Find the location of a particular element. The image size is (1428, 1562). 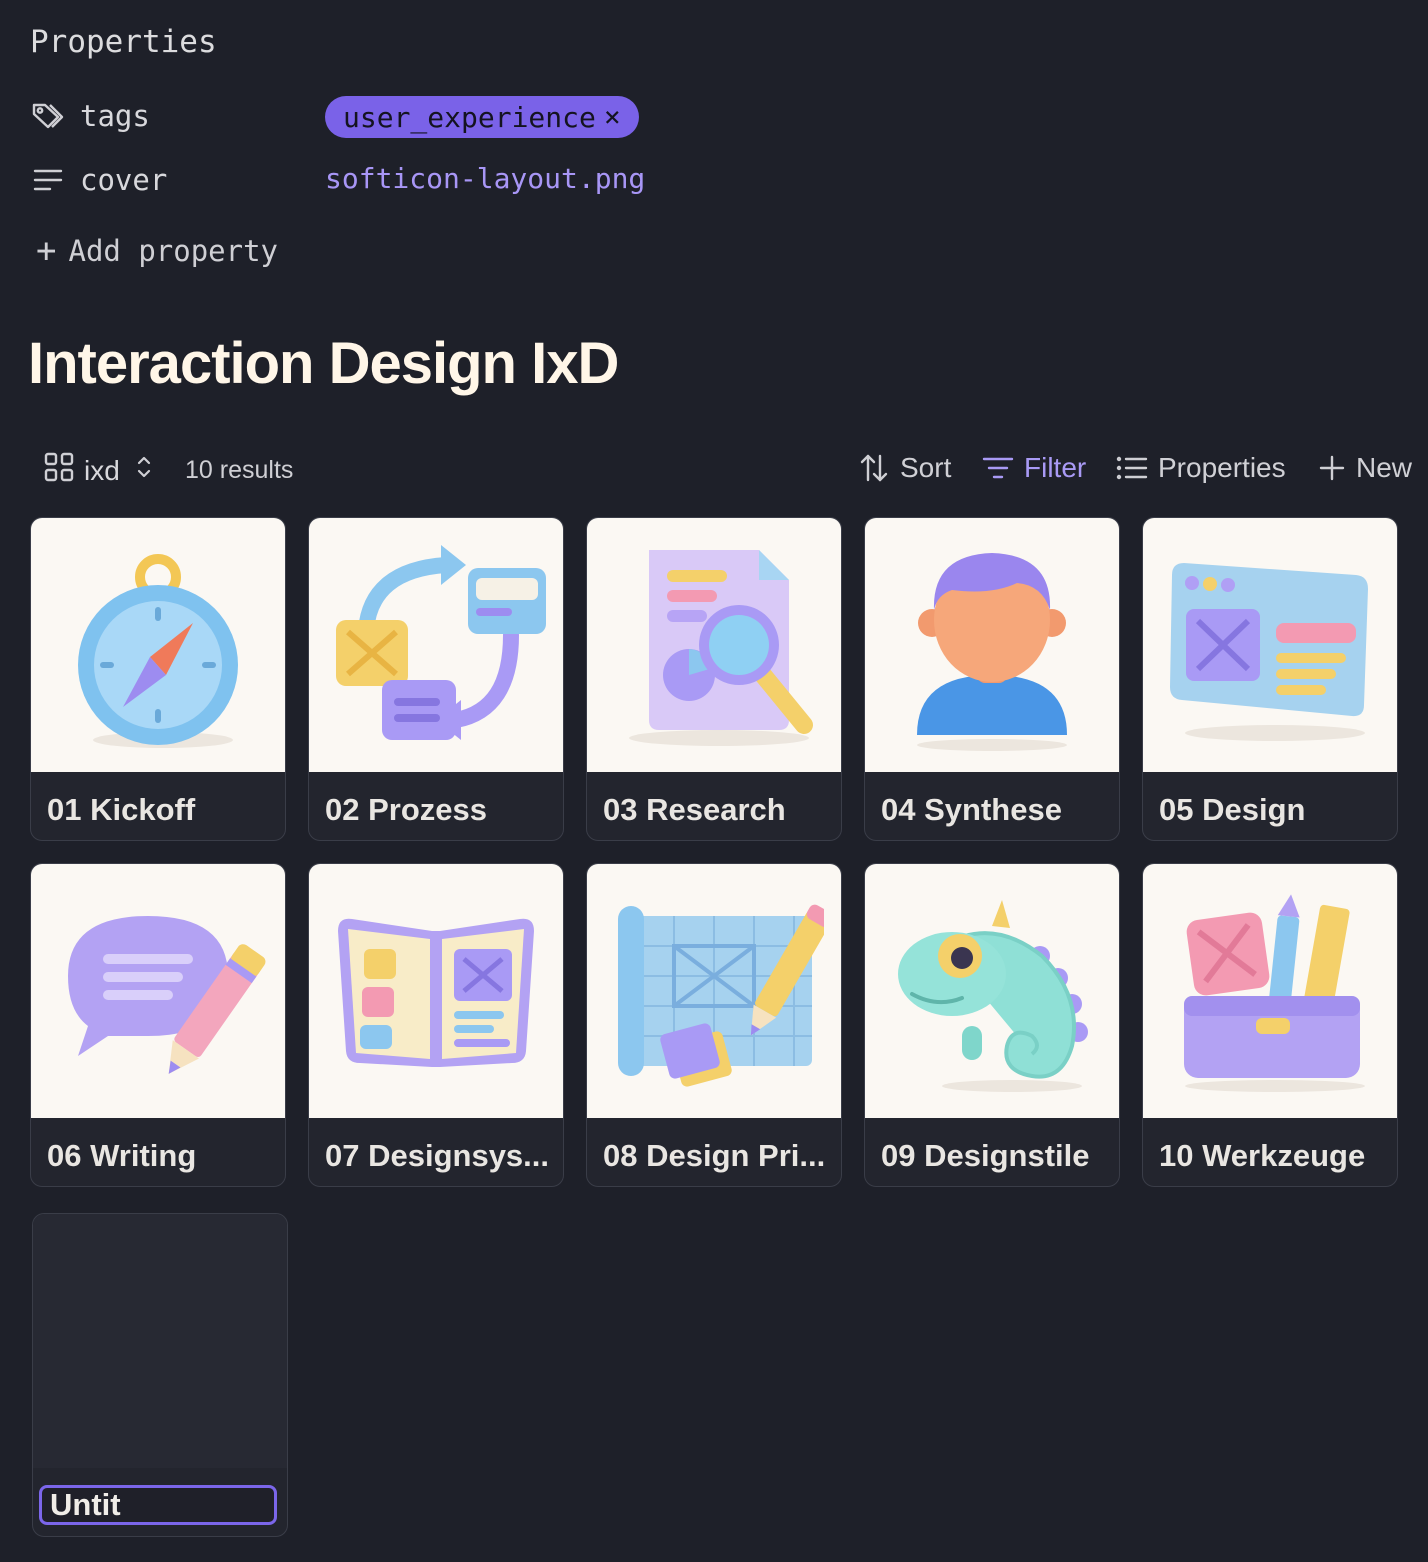

sort-button: Sort is located at coordinates (904, 468).